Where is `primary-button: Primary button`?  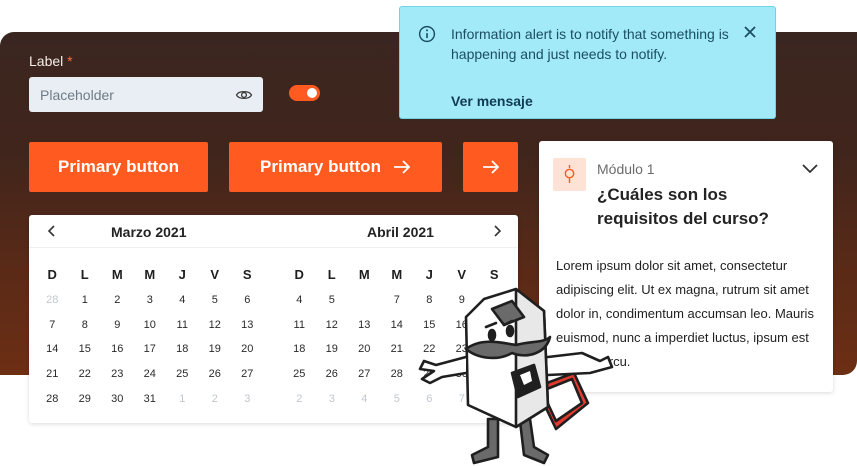
primary-button: Primary button is located at coordinates (118, 167).